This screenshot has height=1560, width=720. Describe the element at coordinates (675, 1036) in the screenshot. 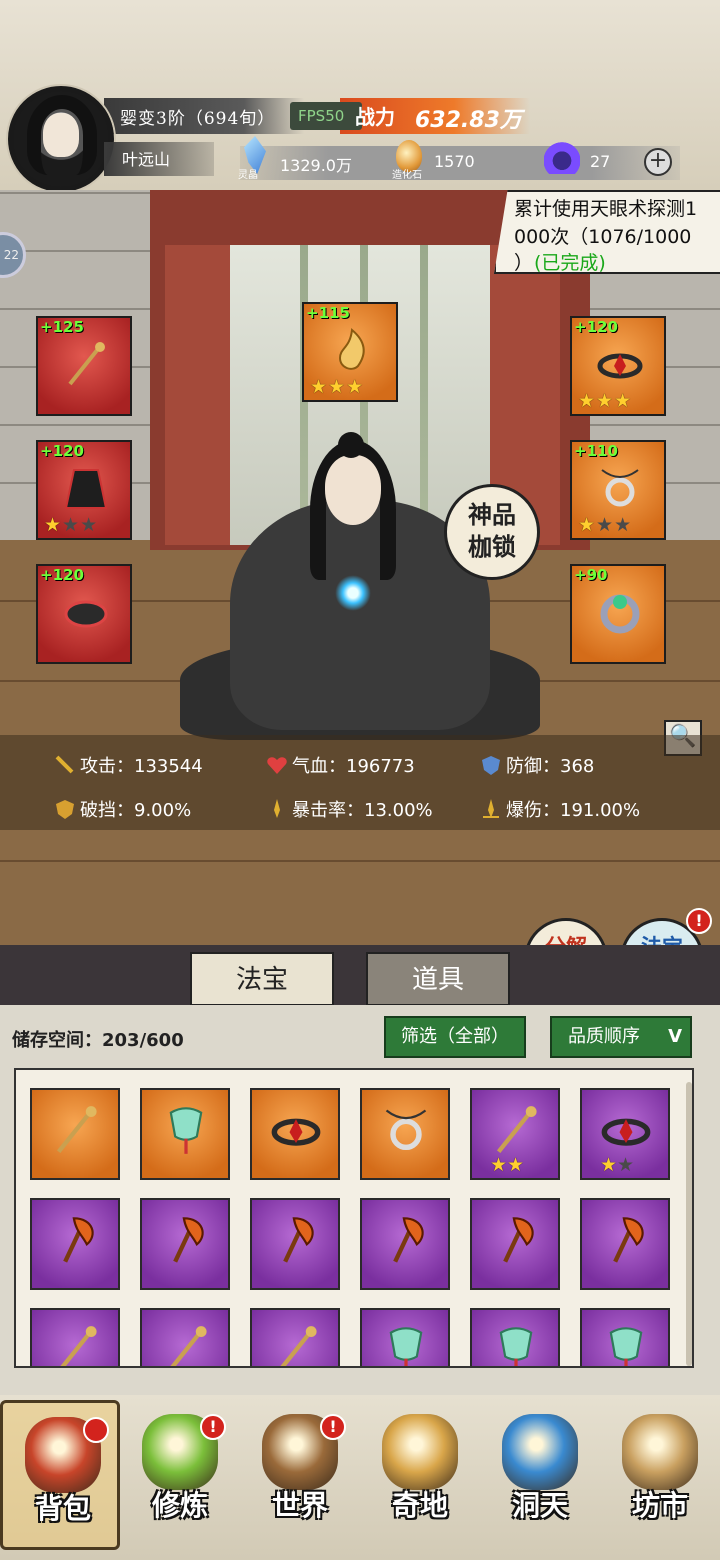

I see `chevron-down-icon: V` at that location.